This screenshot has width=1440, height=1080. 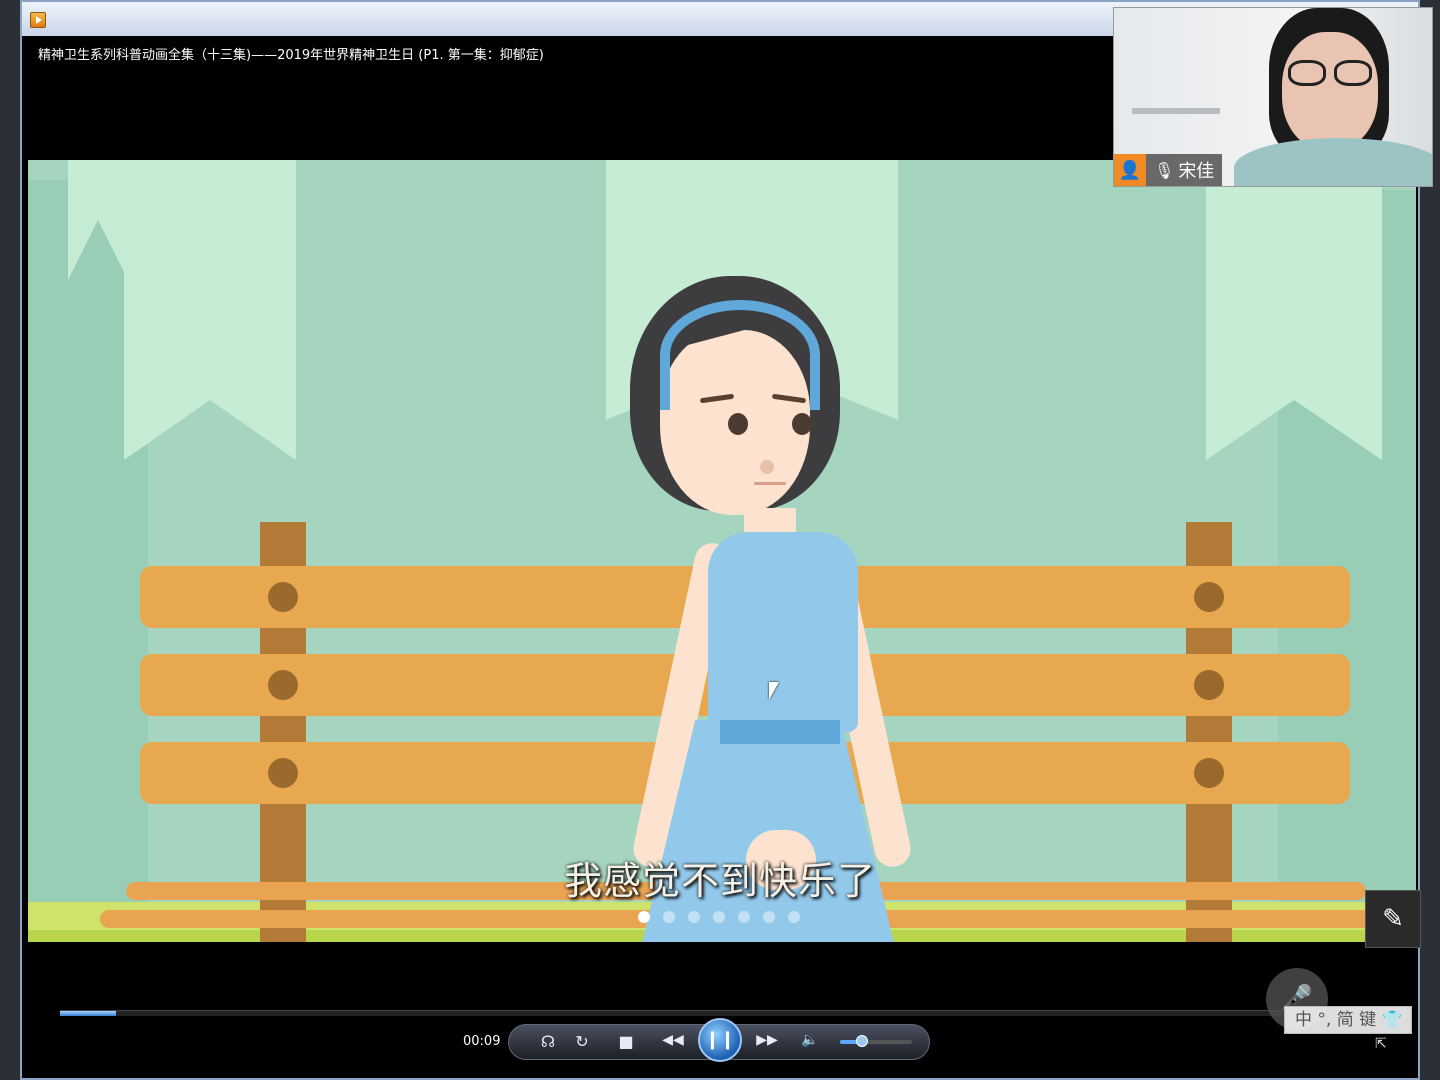 What do you see at coordinates (876, 1042) in the screenshot?
I see `volume-slider` at bounding box center [876, 1042].